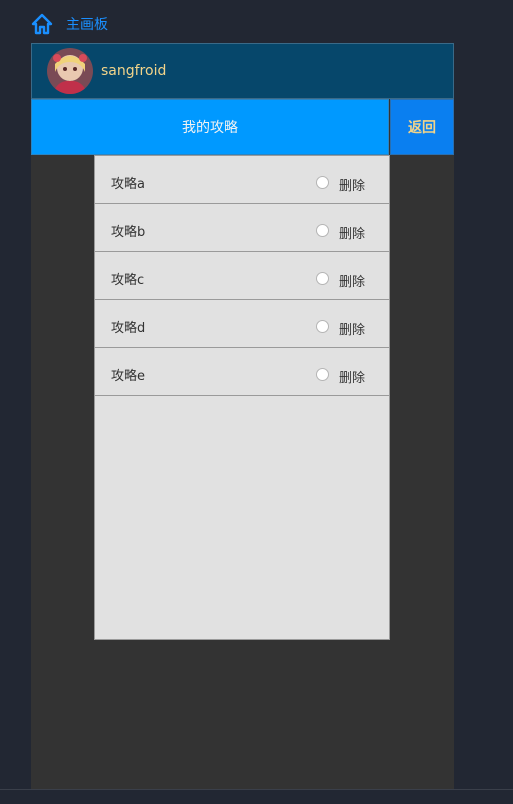 The width and height of the screenshot is (513, 804). I want to click on home-icon, so click(42, 24).